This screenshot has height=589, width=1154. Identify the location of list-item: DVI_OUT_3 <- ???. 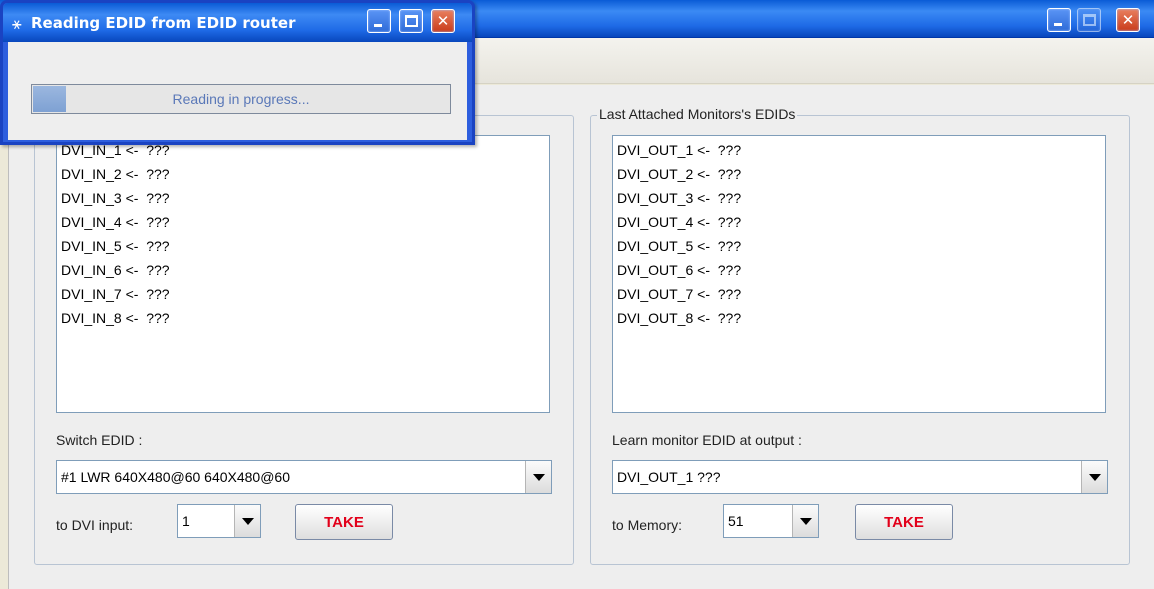
(859, 198).